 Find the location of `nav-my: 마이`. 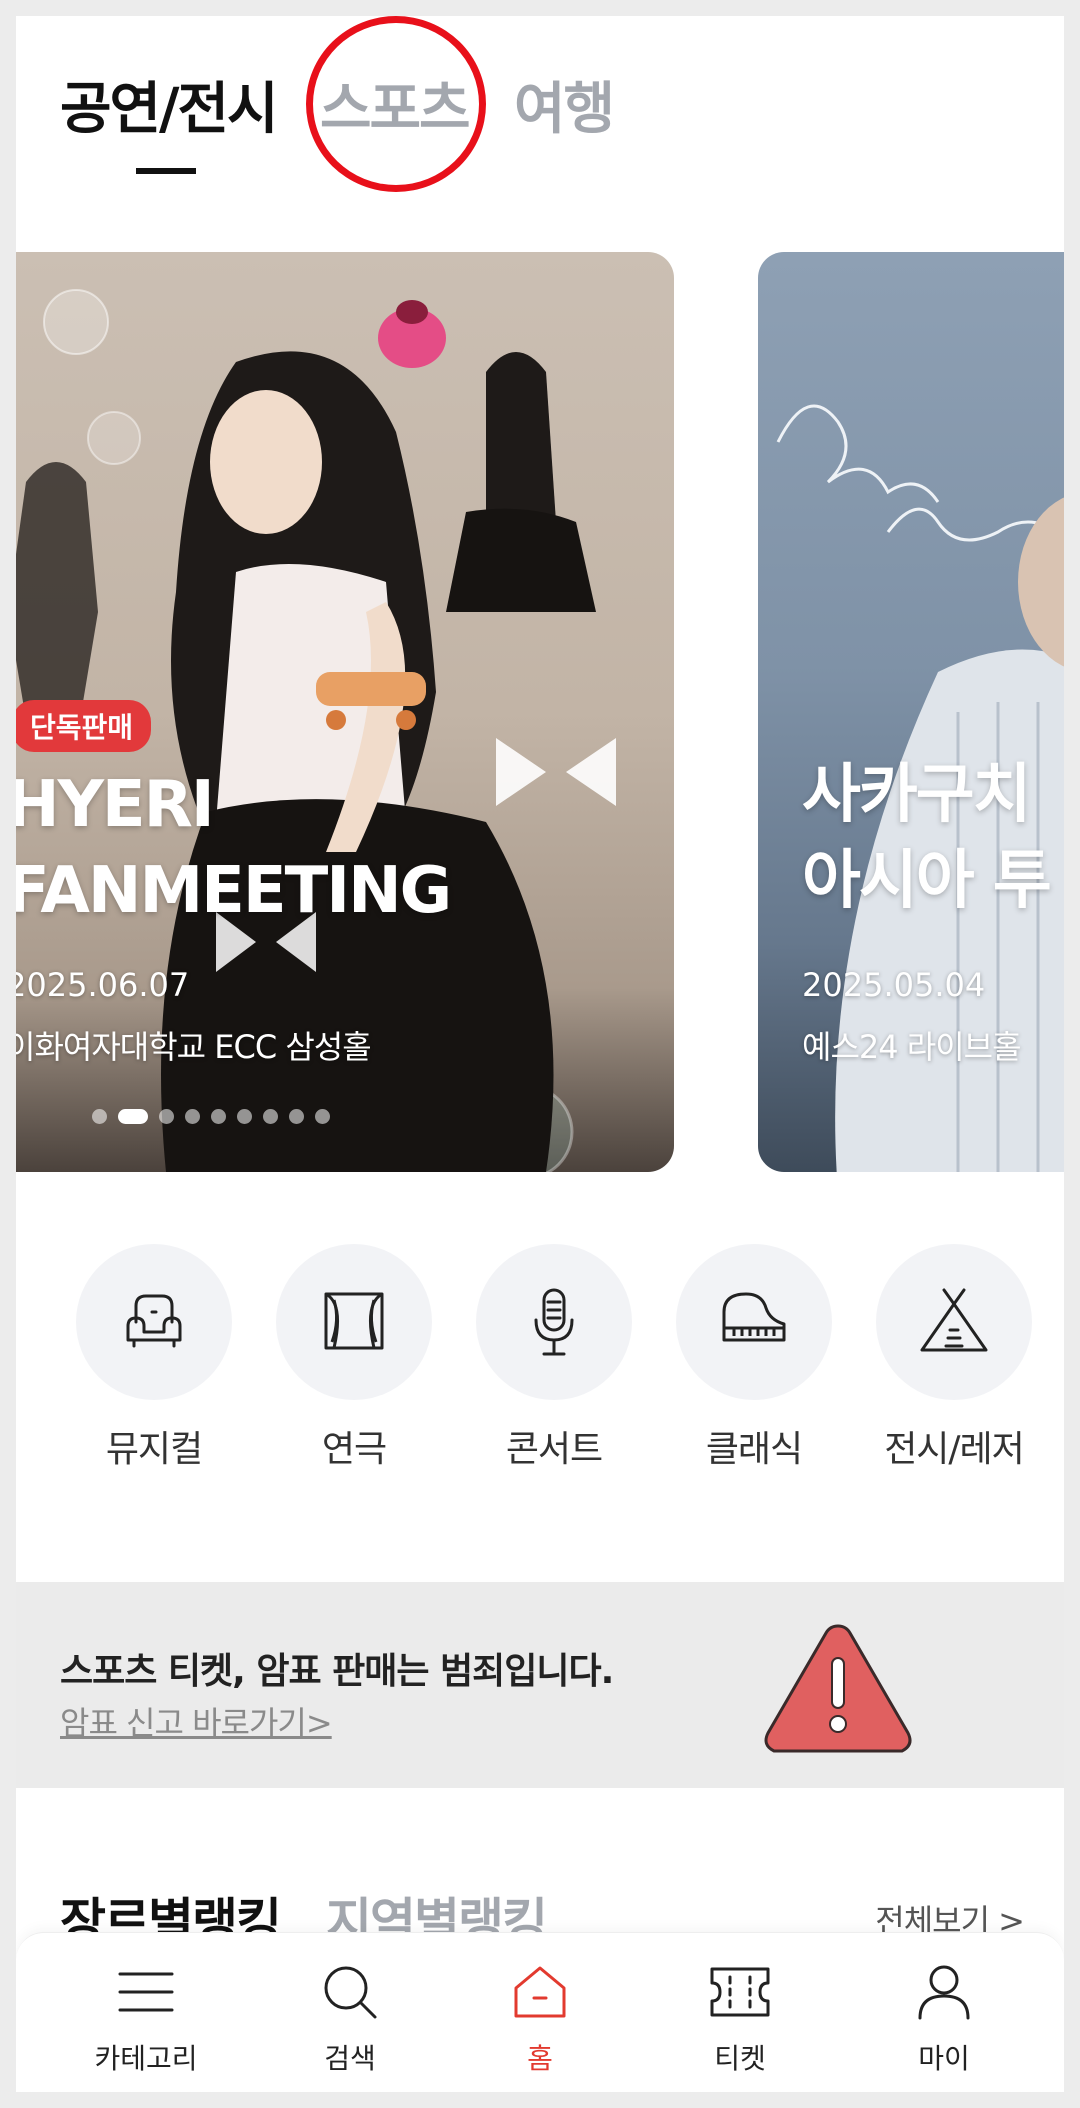

nav-my: 마이 is located at coordinates (944, 2019).